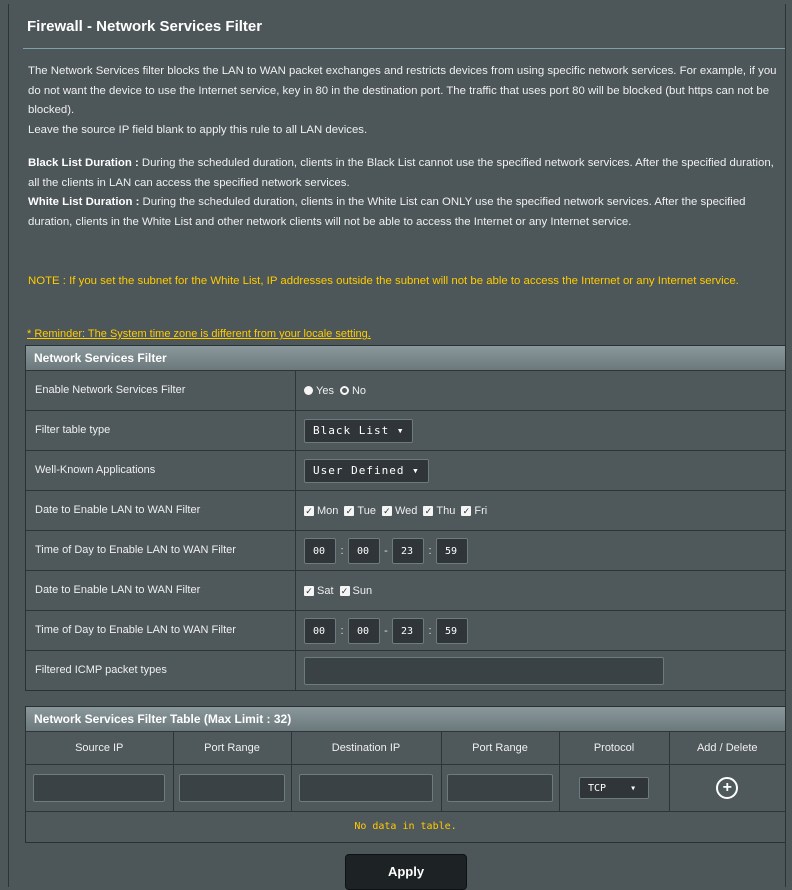 This screenshot has width=792, height=890. Describe the element at coordinates (597, 788) in the screenshot. I see `protocol-value: TCP` at that location.